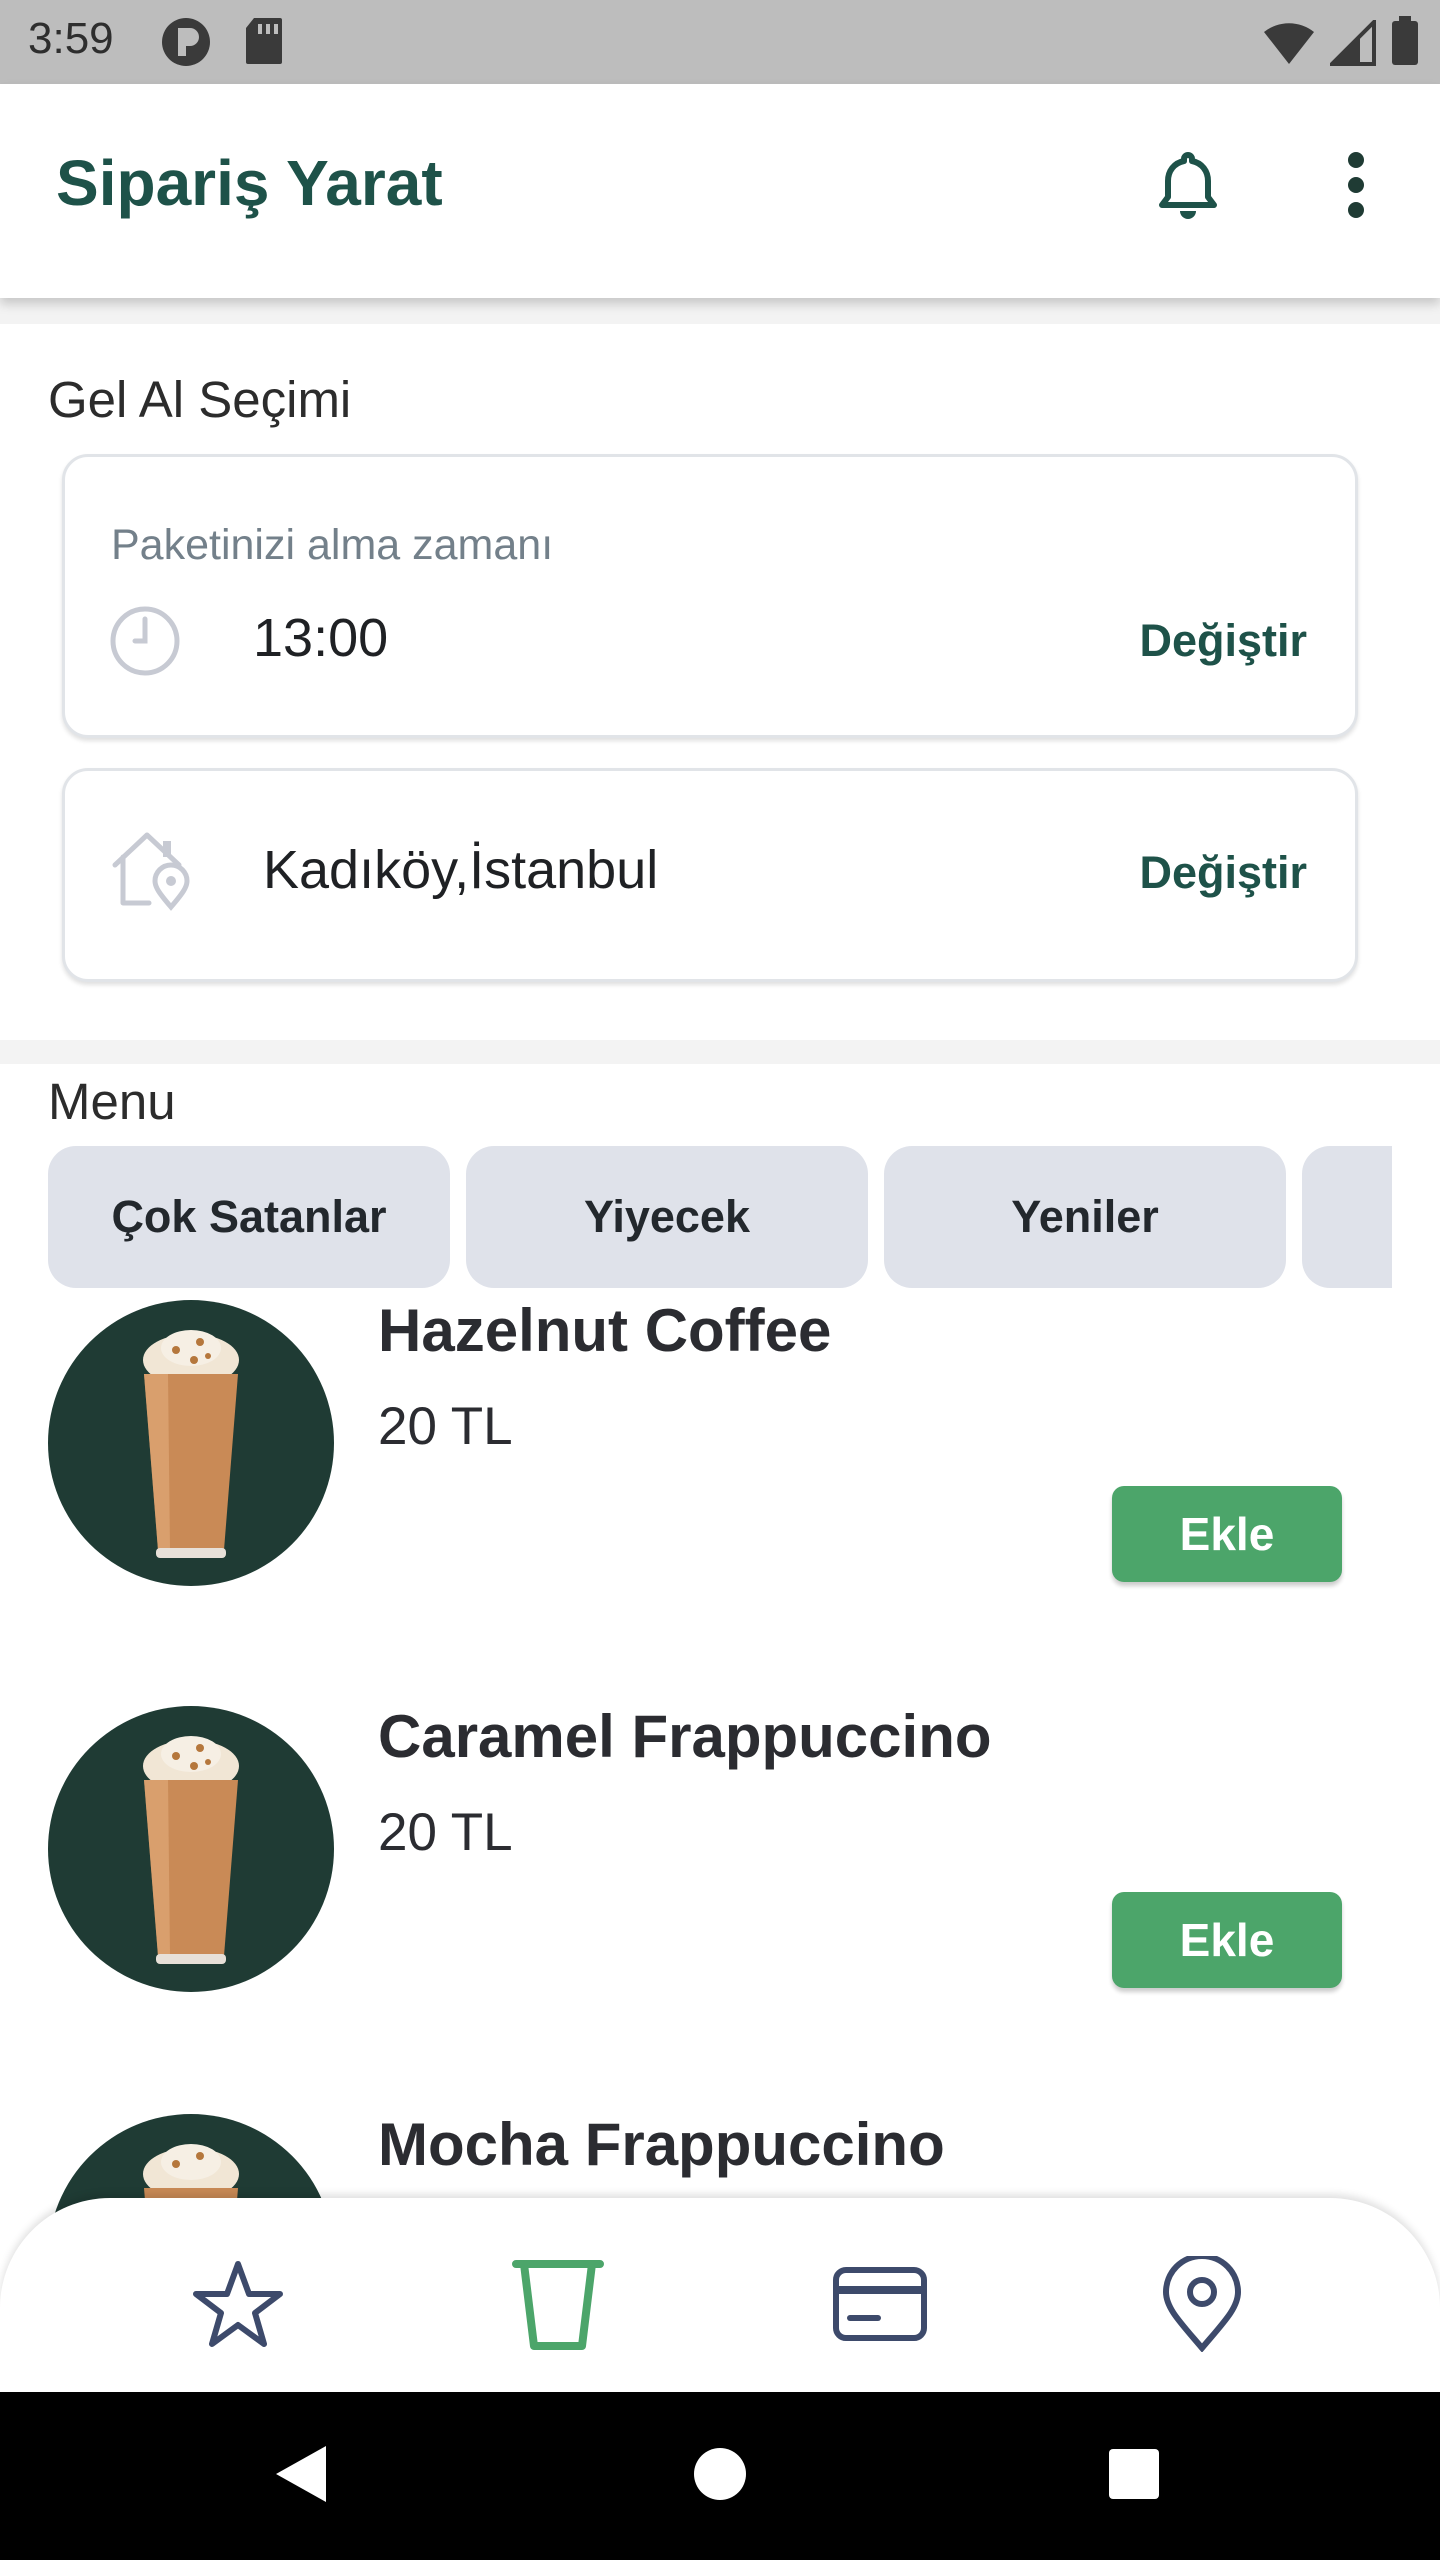  What do you see at coordinates (151, 871) in the screenshot?
I see `home-location-icon` at bounding box center [151, 871].